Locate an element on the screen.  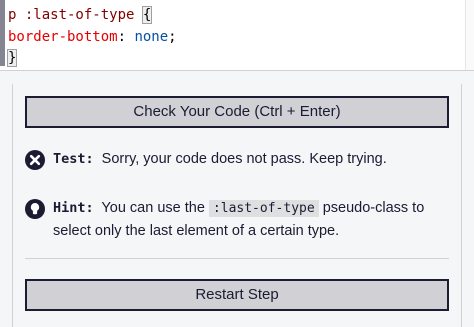
css-property: border-bottom is located at coordinates (63, 37).